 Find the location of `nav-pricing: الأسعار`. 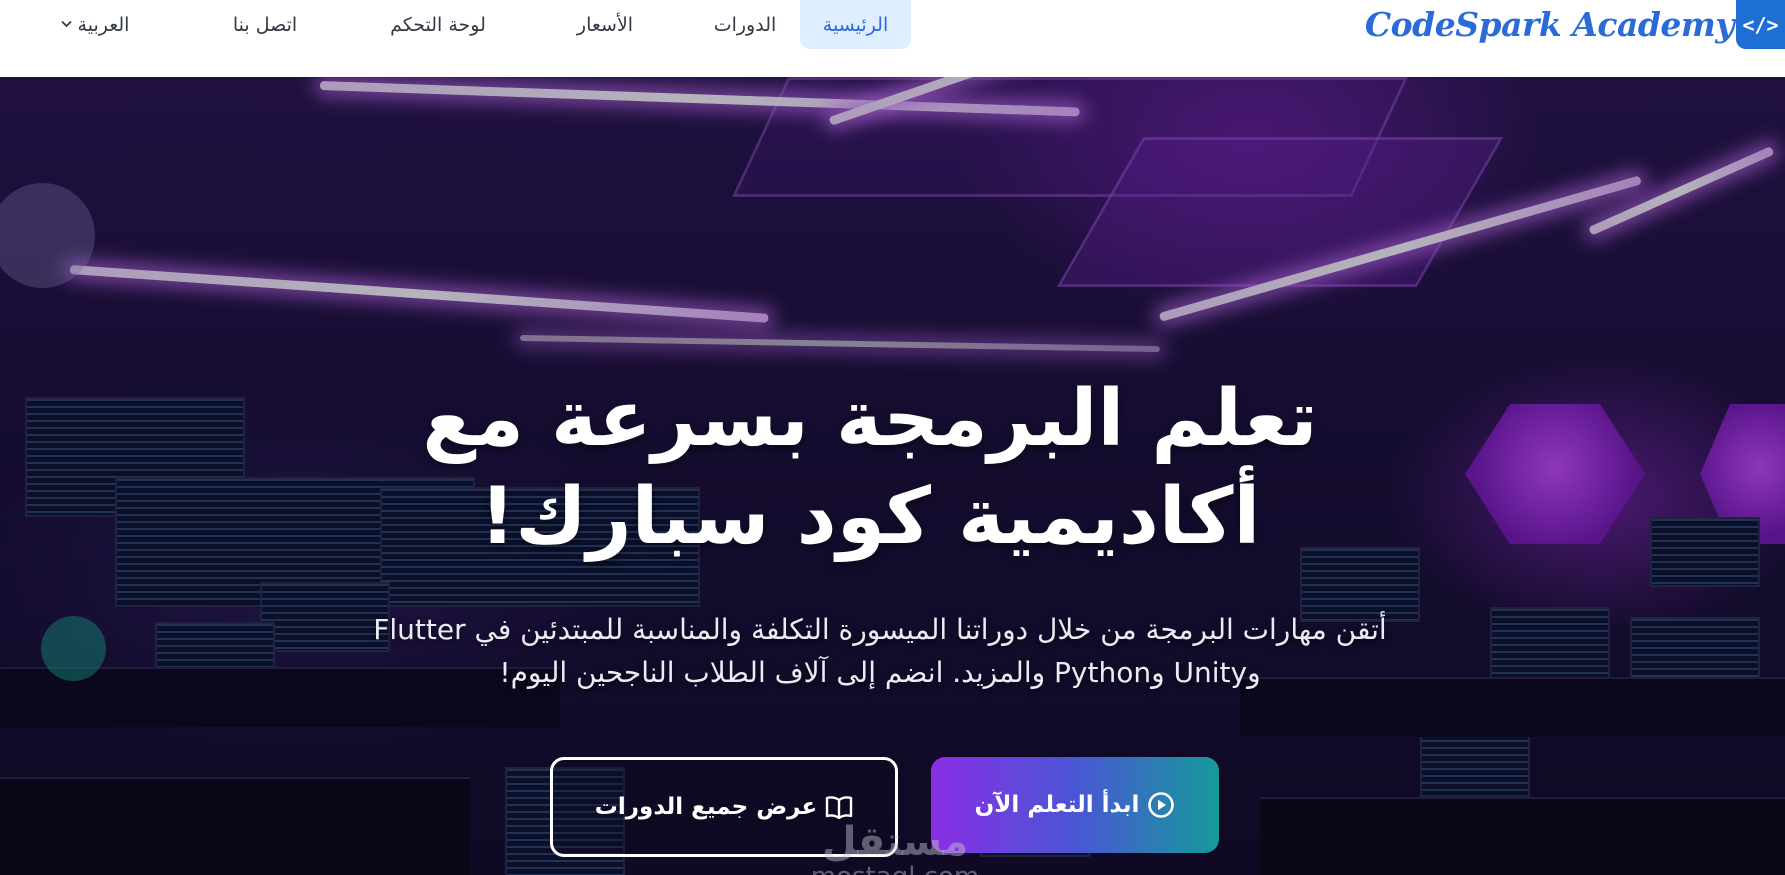

nav-pricing: الأسعار is located at coordinates (605, 24).